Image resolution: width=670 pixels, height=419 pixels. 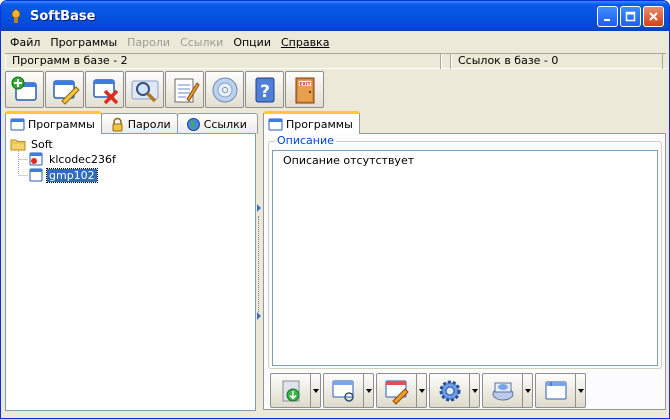 I want to click on delete-program-button, so click(x=104, y=89).